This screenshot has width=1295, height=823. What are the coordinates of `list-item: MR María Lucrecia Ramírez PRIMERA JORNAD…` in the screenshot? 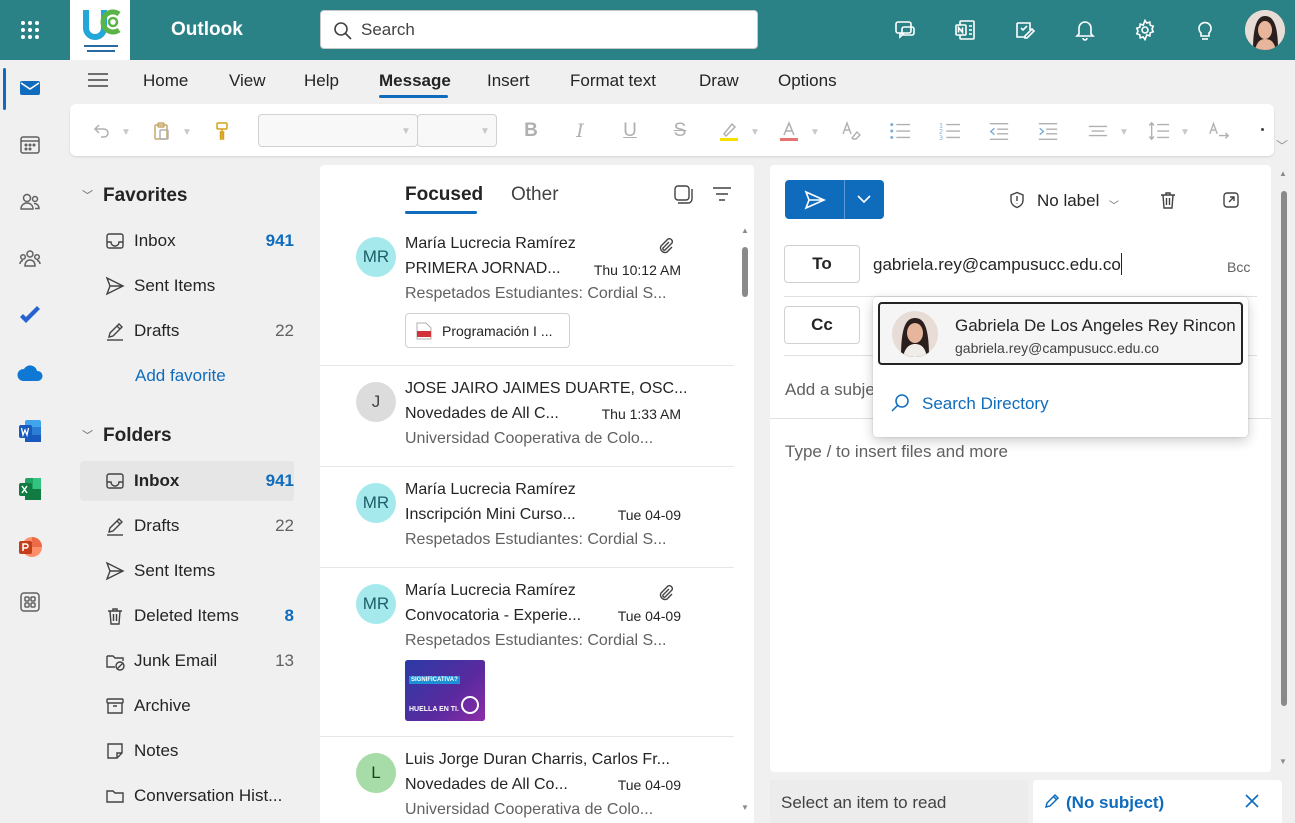 It's located at (527, 293).